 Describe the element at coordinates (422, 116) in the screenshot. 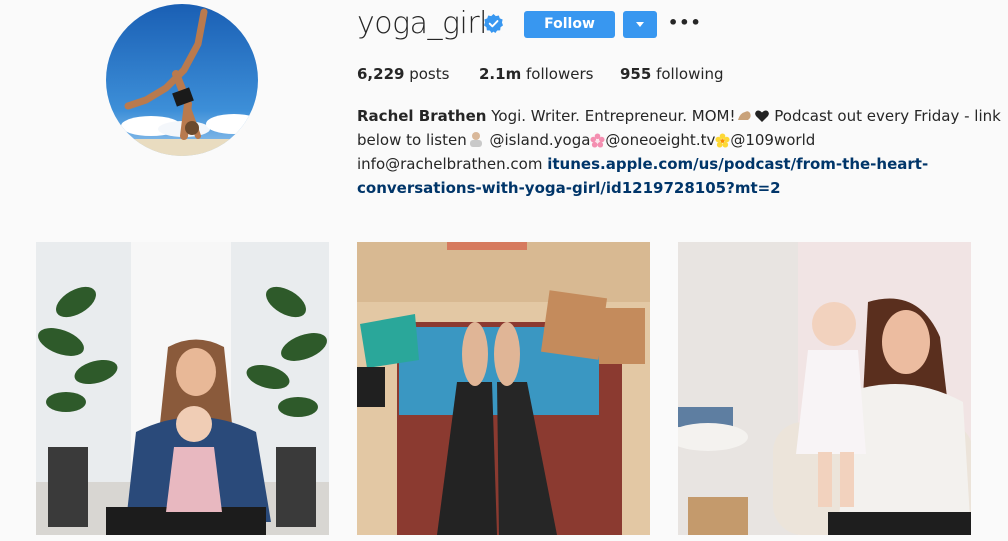

I see `full-name: Rachel Brathen` at that location.